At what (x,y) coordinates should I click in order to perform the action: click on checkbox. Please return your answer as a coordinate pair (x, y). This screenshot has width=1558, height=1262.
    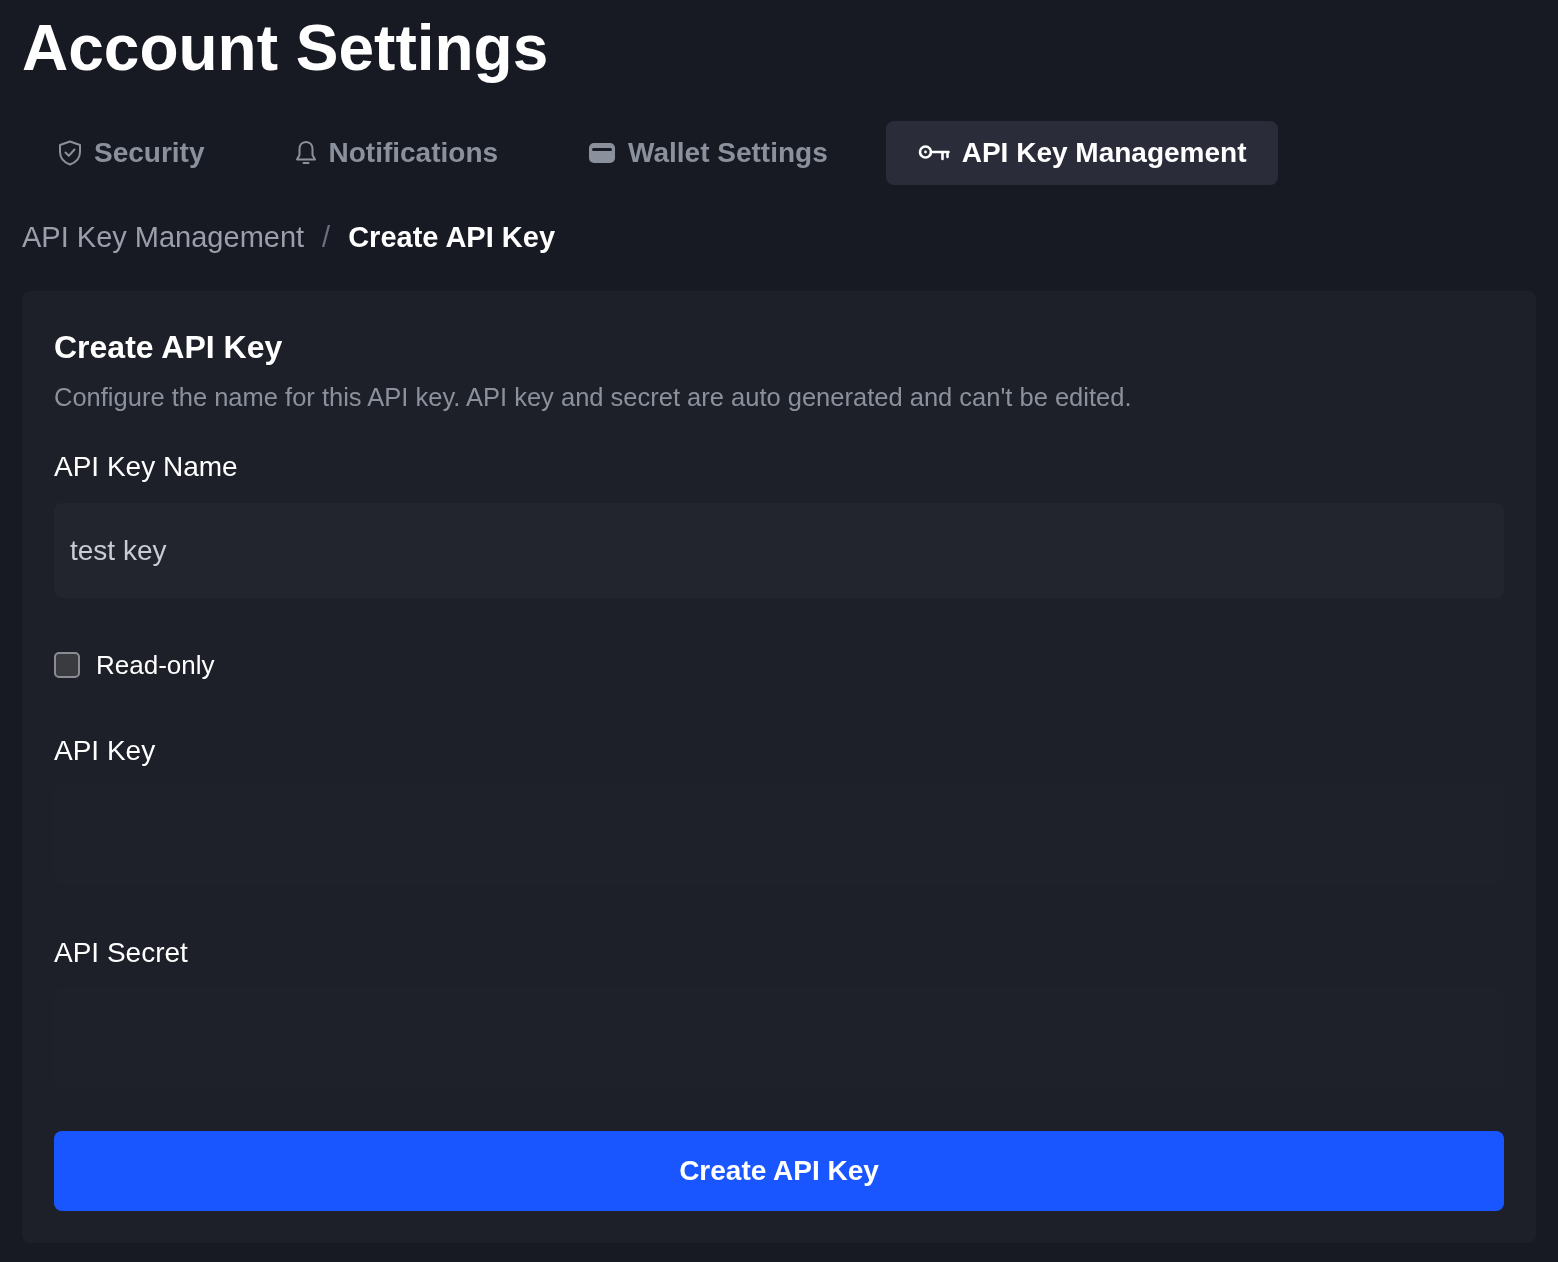
    Looking at the image, I should click on (67, 665).